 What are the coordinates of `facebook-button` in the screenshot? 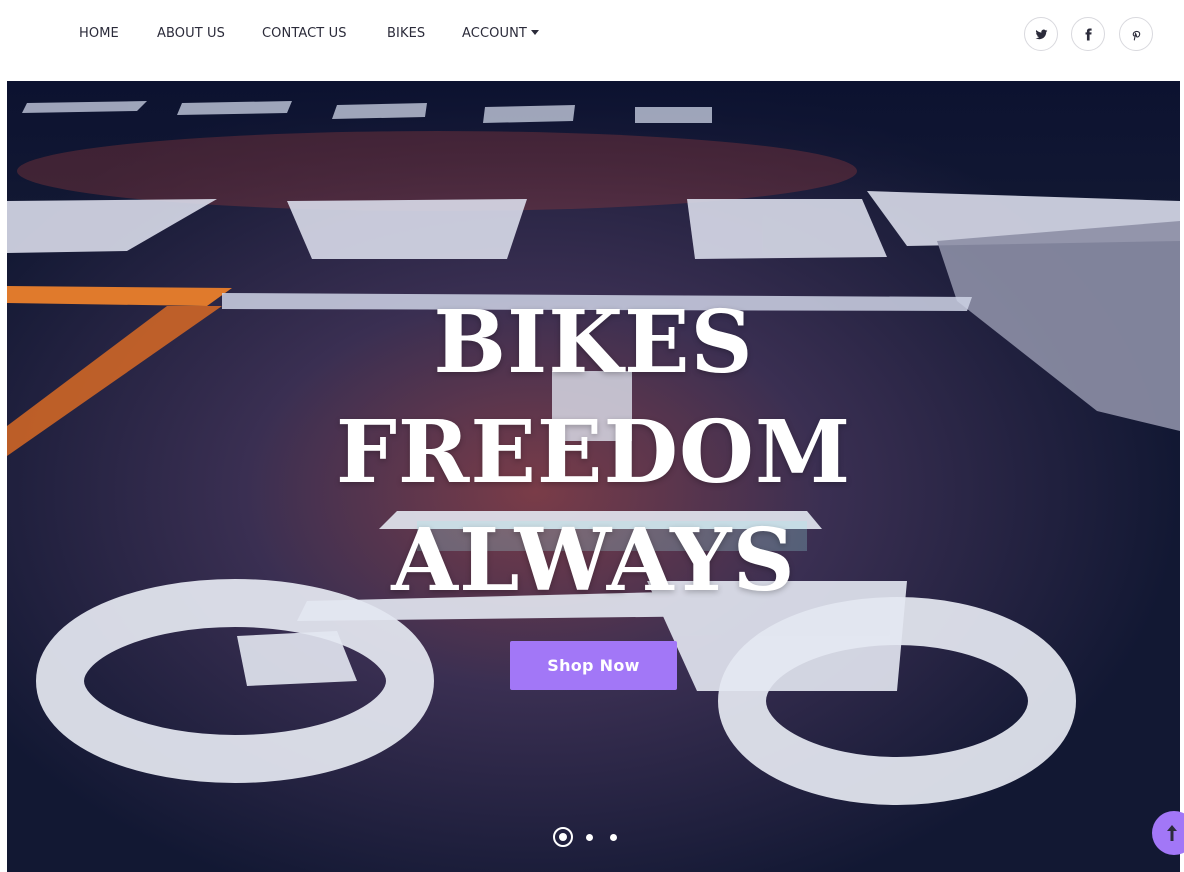 It's located at (1088, 34).